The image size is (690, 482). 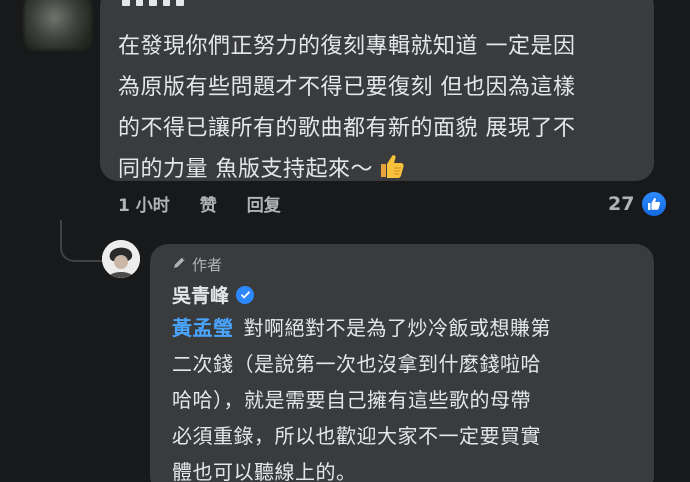 I want to click on reply-author: 吳青峰, so click(x=213, y=294).